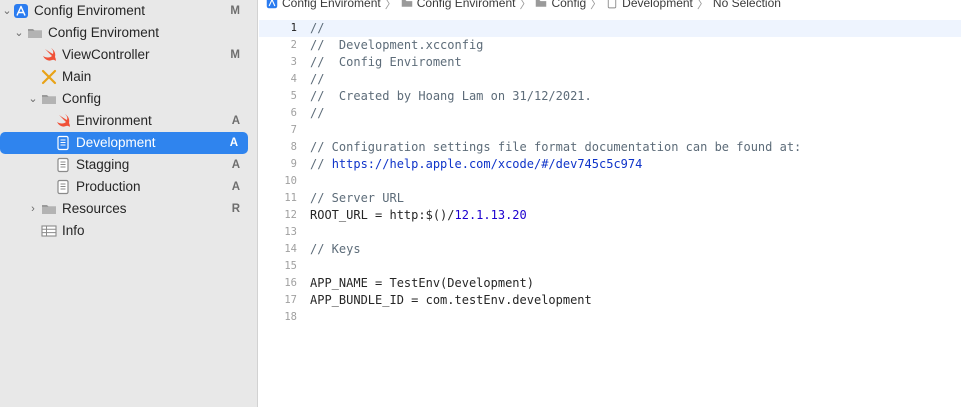 The height and width of the screenshot is (407, 961). I want to click on code-key-value: ROOT_URL = http:$()/, so click(382, 215).